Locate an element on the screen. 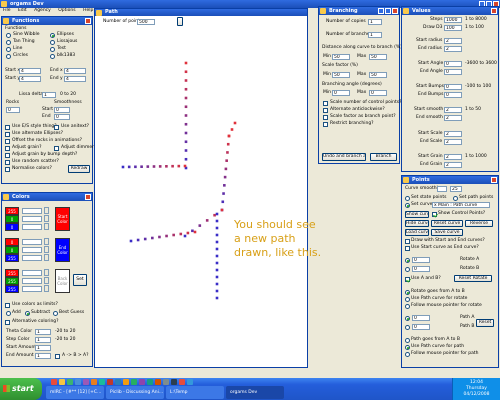  path-b-input: 0 is located at coordinates (421, 327).